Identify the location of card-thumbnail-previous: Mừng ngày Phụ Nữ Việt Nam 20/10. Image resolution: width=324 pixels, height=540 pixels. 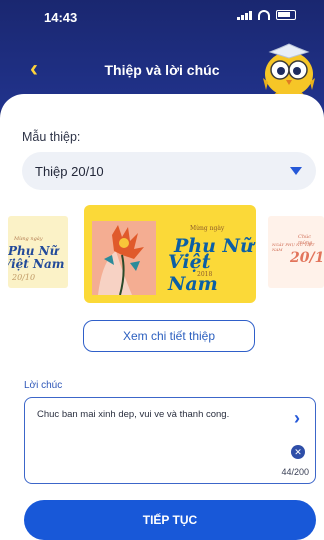
(38, 252).